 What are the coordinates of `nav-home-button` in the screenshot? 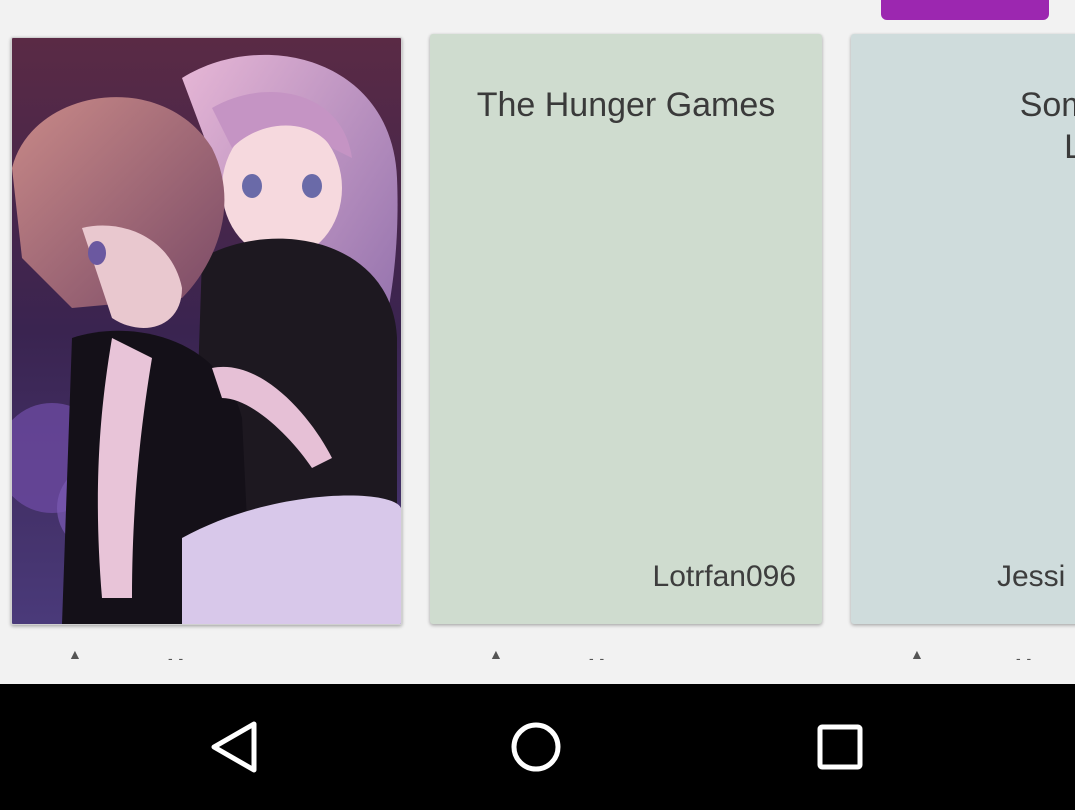 It's located at (536, 747).